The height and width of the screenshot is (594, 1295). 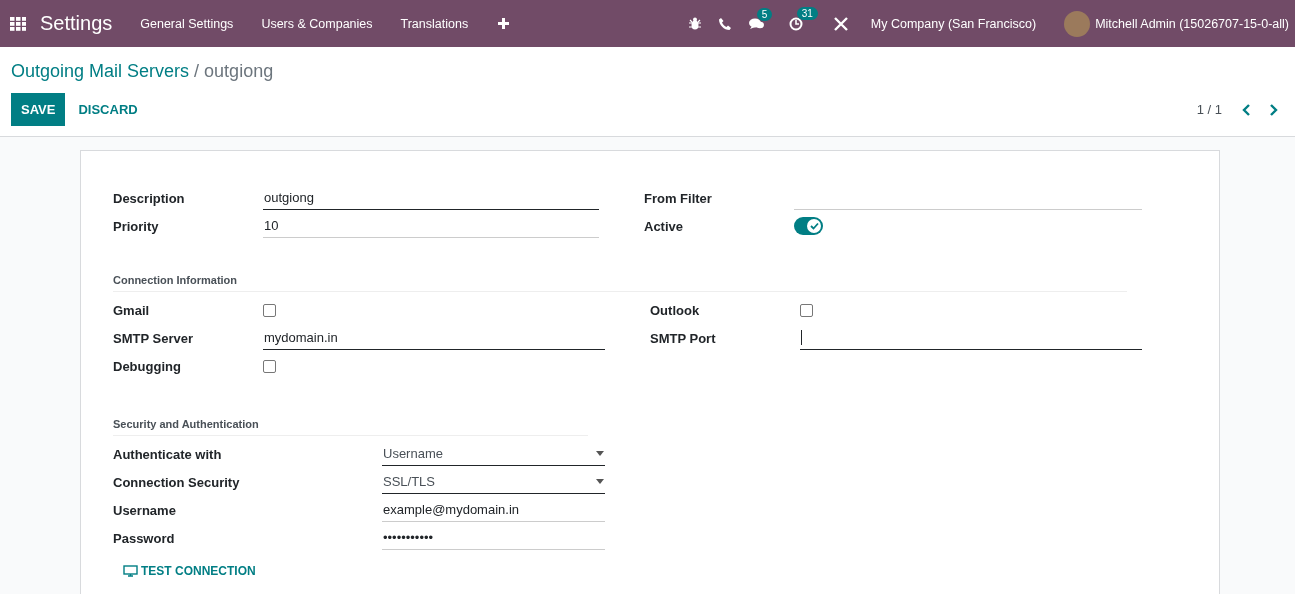 I want to click on section-title: Connection Information, so click(x=620, y=283).